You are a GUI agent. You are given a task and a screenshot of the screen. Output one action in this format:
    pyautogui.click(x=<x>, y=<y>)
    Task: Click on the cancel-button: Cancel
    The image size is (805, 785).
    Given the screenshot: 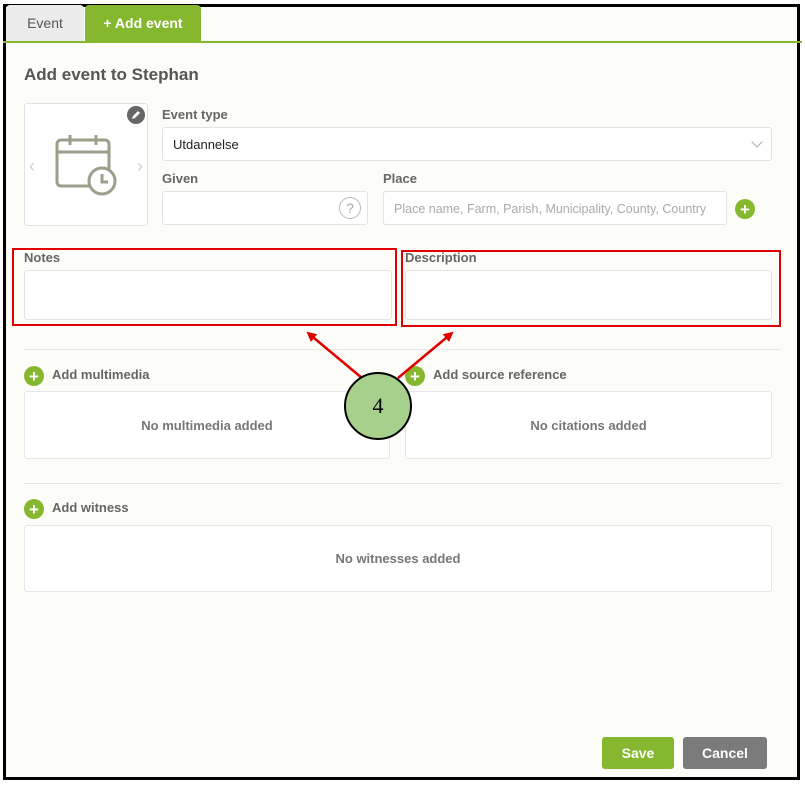 What is the action you would take?
    pyautogui.click(x=725, y=753)
    